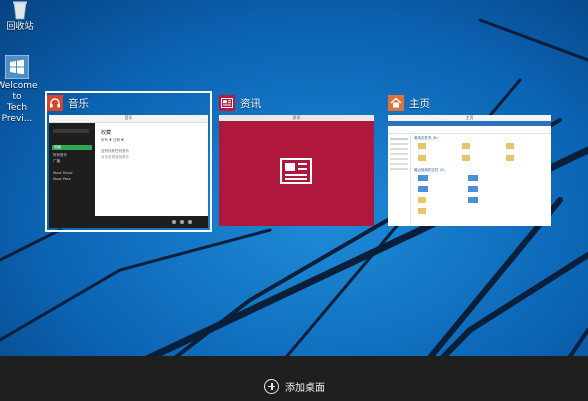  I want to click on window-thumb-title: 主页, so click(419, 103).